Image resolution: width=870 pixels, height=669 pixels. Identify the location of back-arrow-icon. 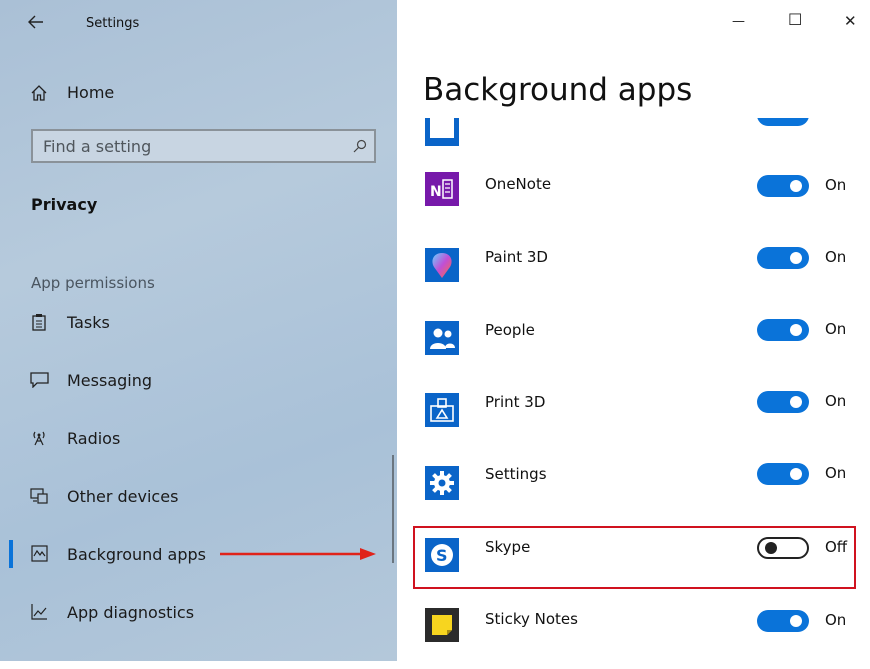
(36, 22).